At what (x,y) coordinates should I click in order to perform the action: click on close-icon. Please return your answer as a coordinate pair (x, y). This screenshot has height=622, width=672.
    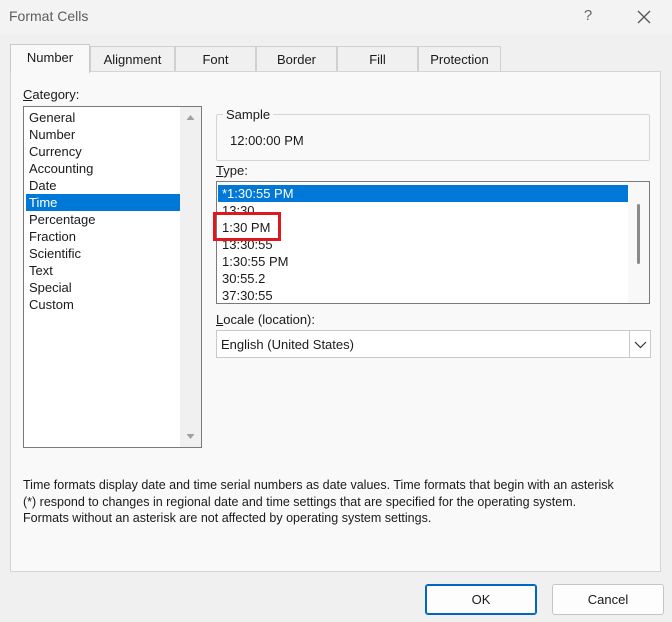
    Looking at the image, I should click on (644, 17).